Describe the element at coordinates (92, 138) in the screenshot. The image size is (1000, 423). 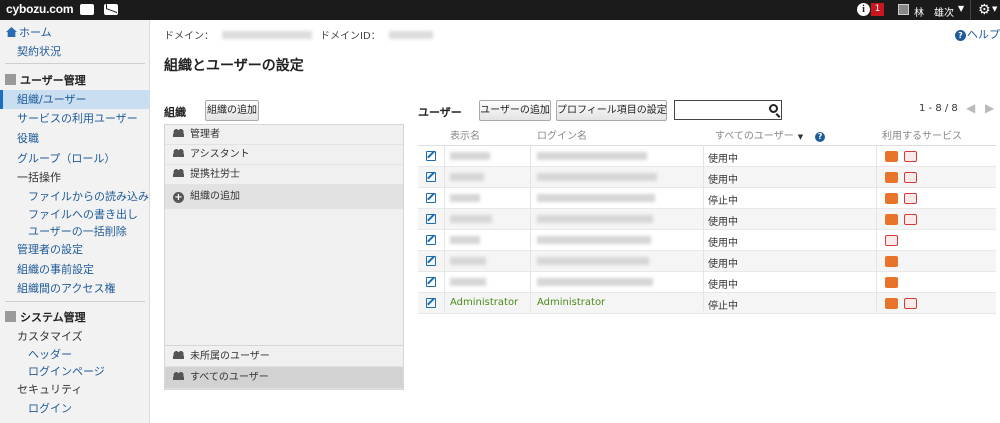
I see `sidebar-item-positions: 役職` at that location.